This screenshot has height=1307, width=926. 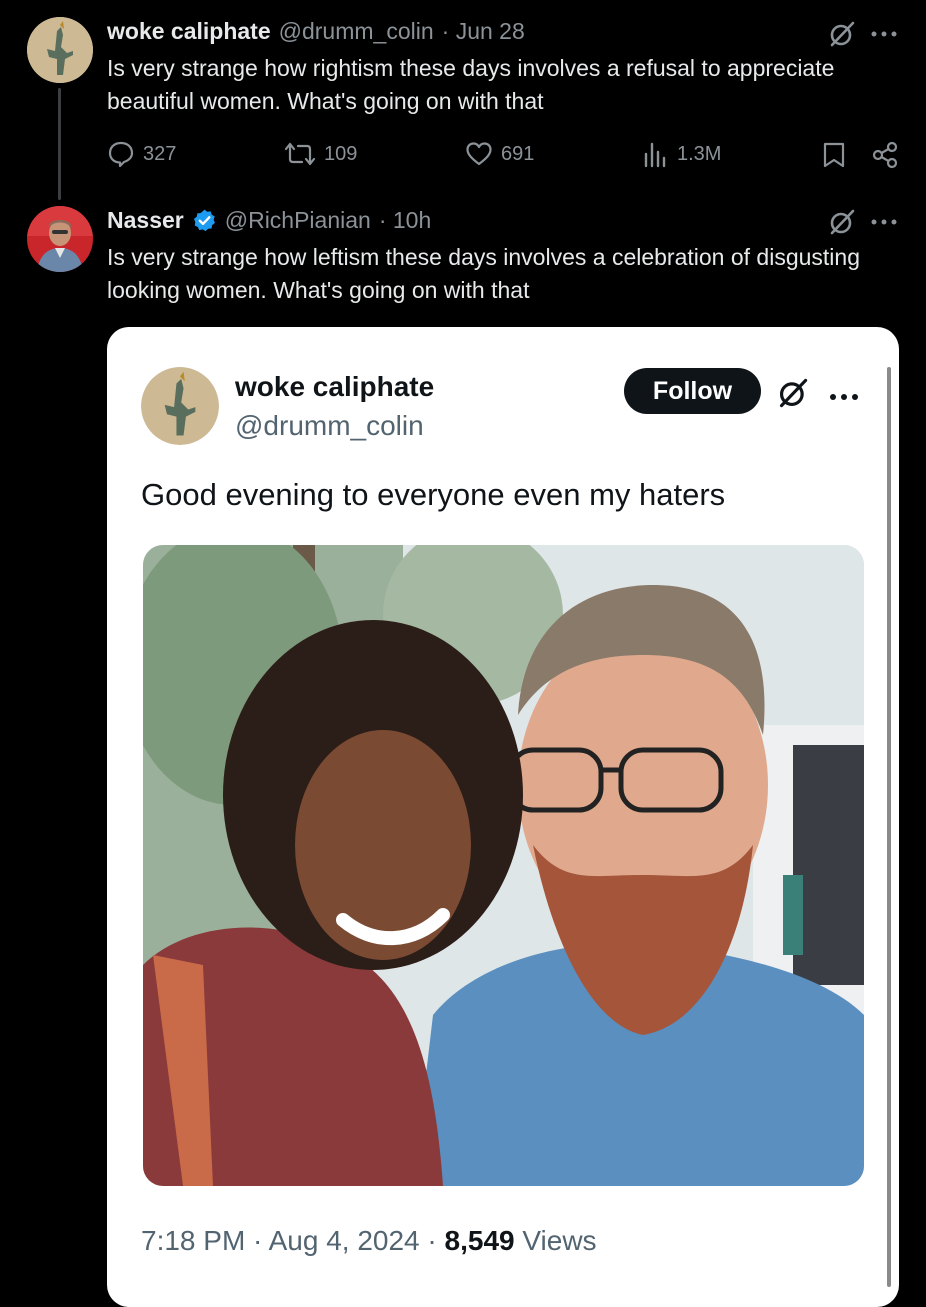 What do you see at coordinates (889, 827) in the screenshot?
I see `scrollbar` at bounding box center [889, 827].